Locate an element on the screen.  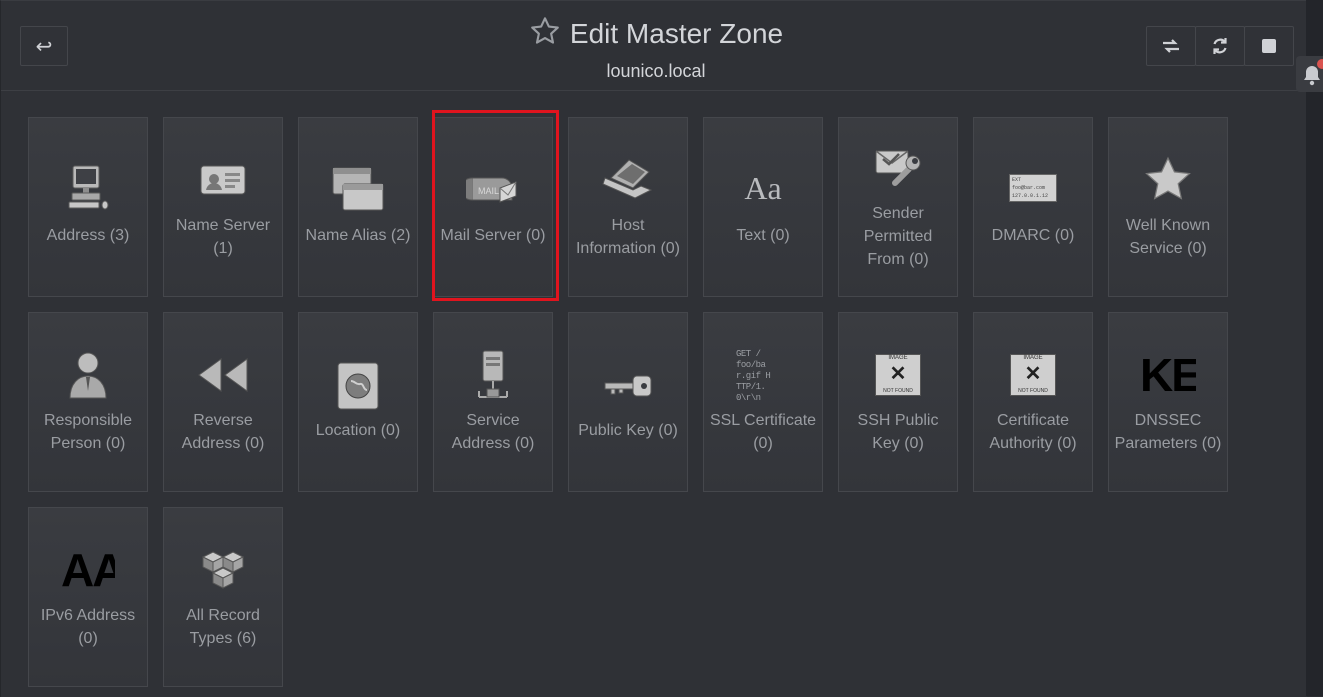
dnssec-ke-icon: KE is located at coordinates (1168, 375).